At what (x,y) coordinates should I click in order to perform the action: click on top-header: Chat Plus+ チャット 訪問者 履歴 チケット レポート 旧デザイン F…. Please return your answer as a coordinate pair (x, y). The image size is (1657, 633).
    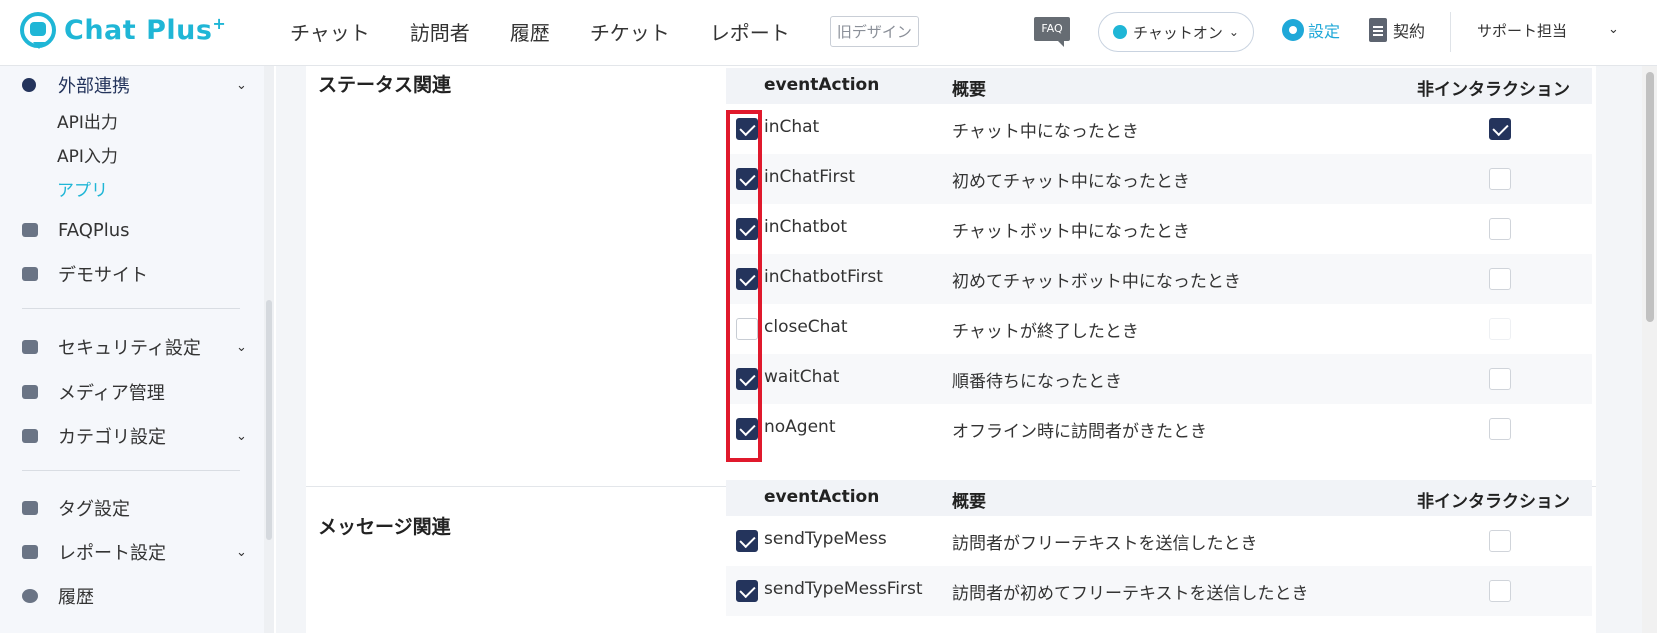
    Looking at the image, I should click on (828, 33).